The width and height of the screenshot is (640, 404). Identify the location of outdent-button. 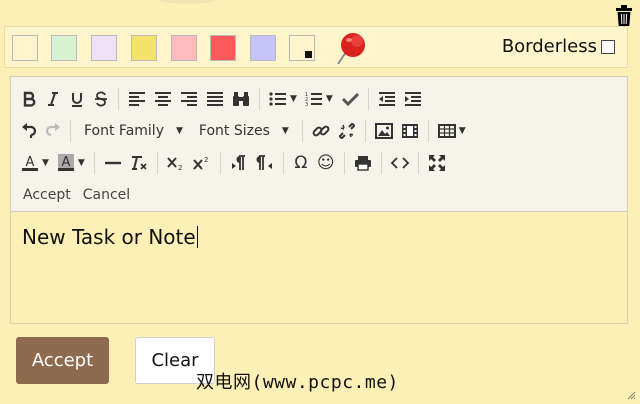
(387, 99).